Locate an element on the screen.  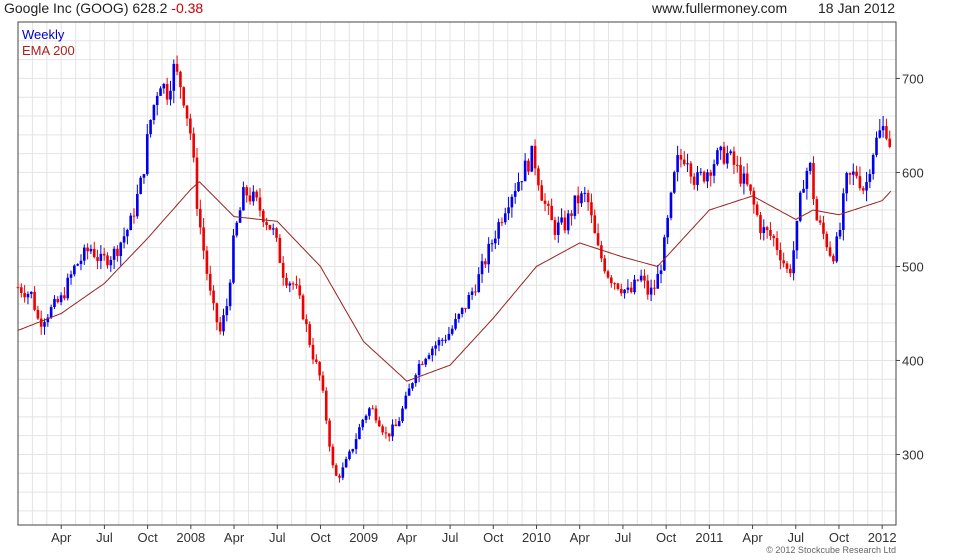
y-tick-label: 500 is located at coordinates (913, 266).